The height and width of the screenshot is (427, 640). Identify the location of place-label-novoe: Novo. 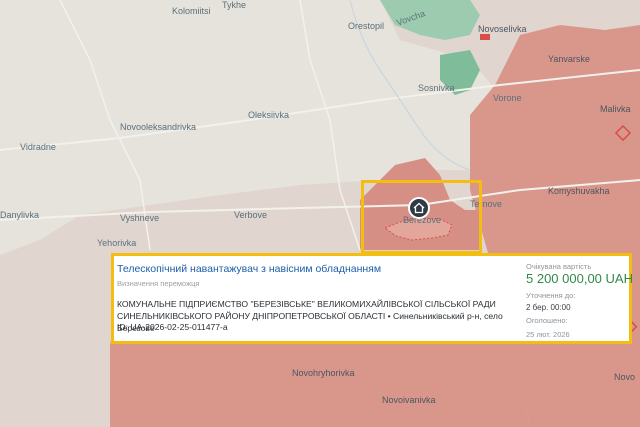
(625, 377).